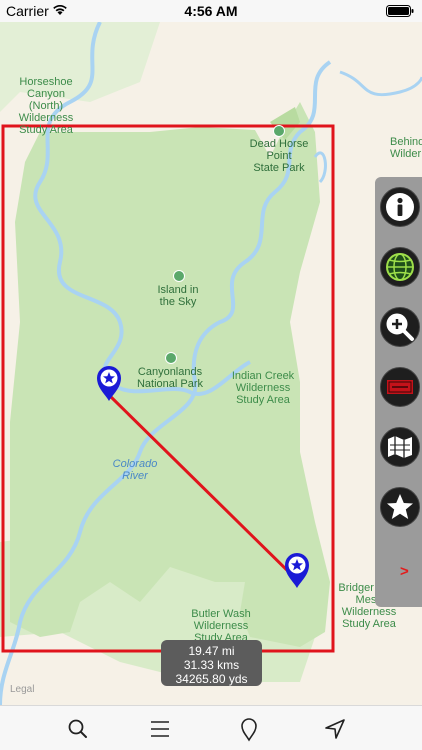  Describe the element at coordinates (406, 148) in the screenshot. I see `behind-rocks-label: Behind Wilder` at that location.